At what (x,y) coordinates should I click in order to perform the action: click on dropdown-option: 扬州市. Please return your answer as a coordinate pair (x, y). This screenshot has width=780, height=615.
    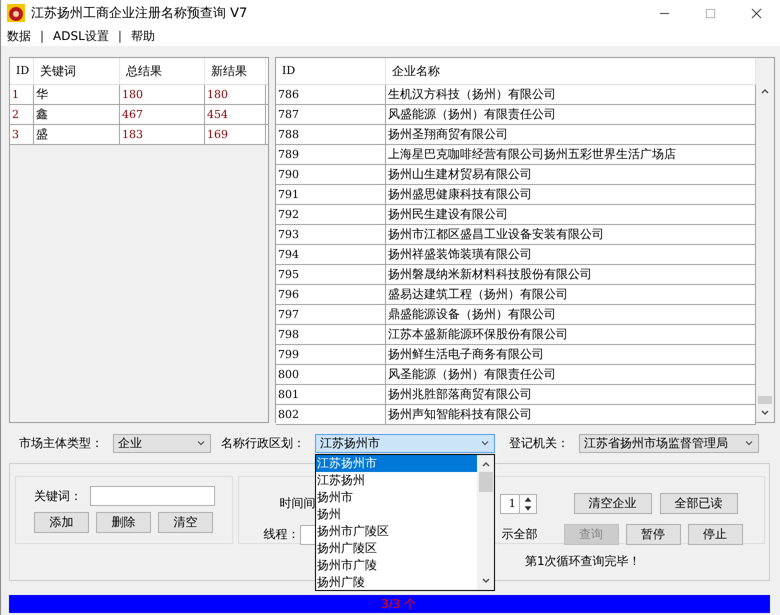
    Looking at the image, I should click on (396, 497).